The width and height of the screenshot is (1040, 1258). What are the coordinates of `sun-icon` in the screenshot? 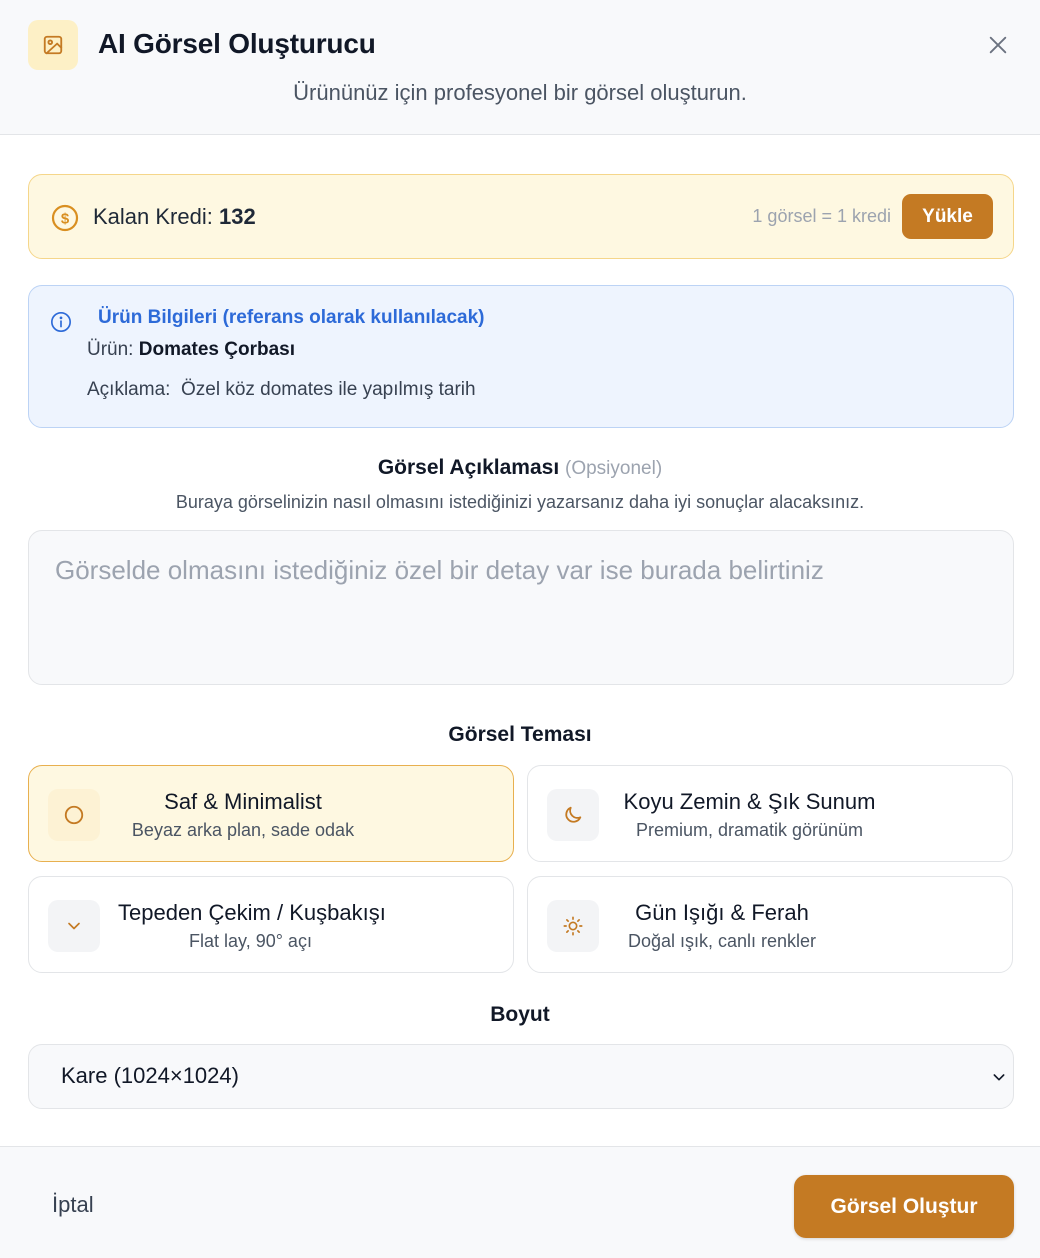 It's located at (573, 926).